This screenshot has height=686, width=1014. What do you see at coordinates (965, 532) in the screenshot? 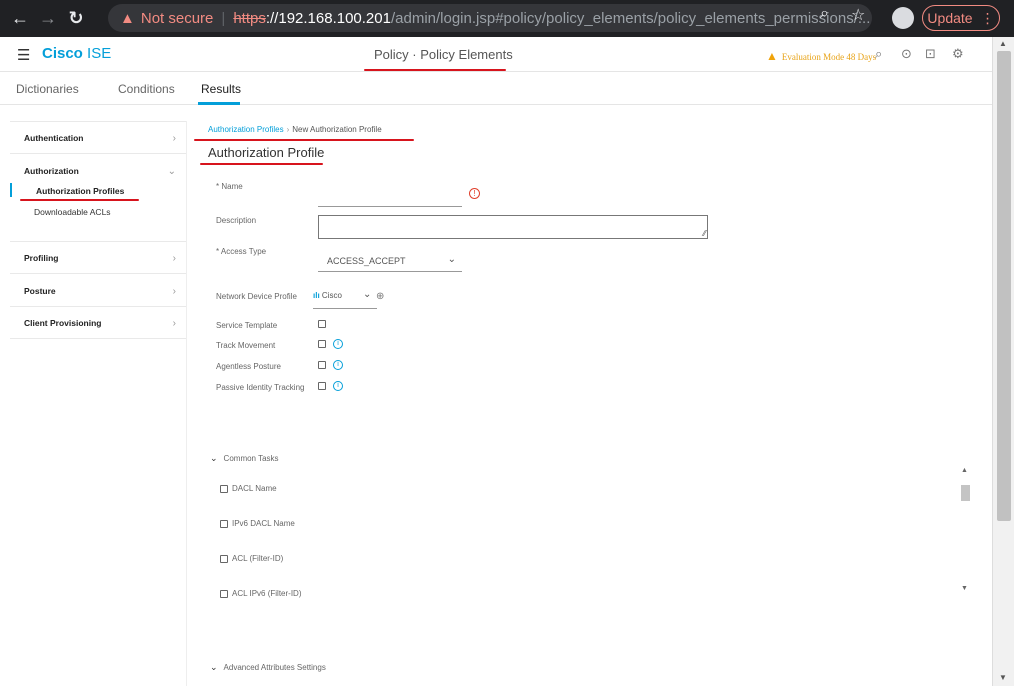
I see `common-tasks-scrollbar: ▲ ▼` at bounding box center [965, 532].